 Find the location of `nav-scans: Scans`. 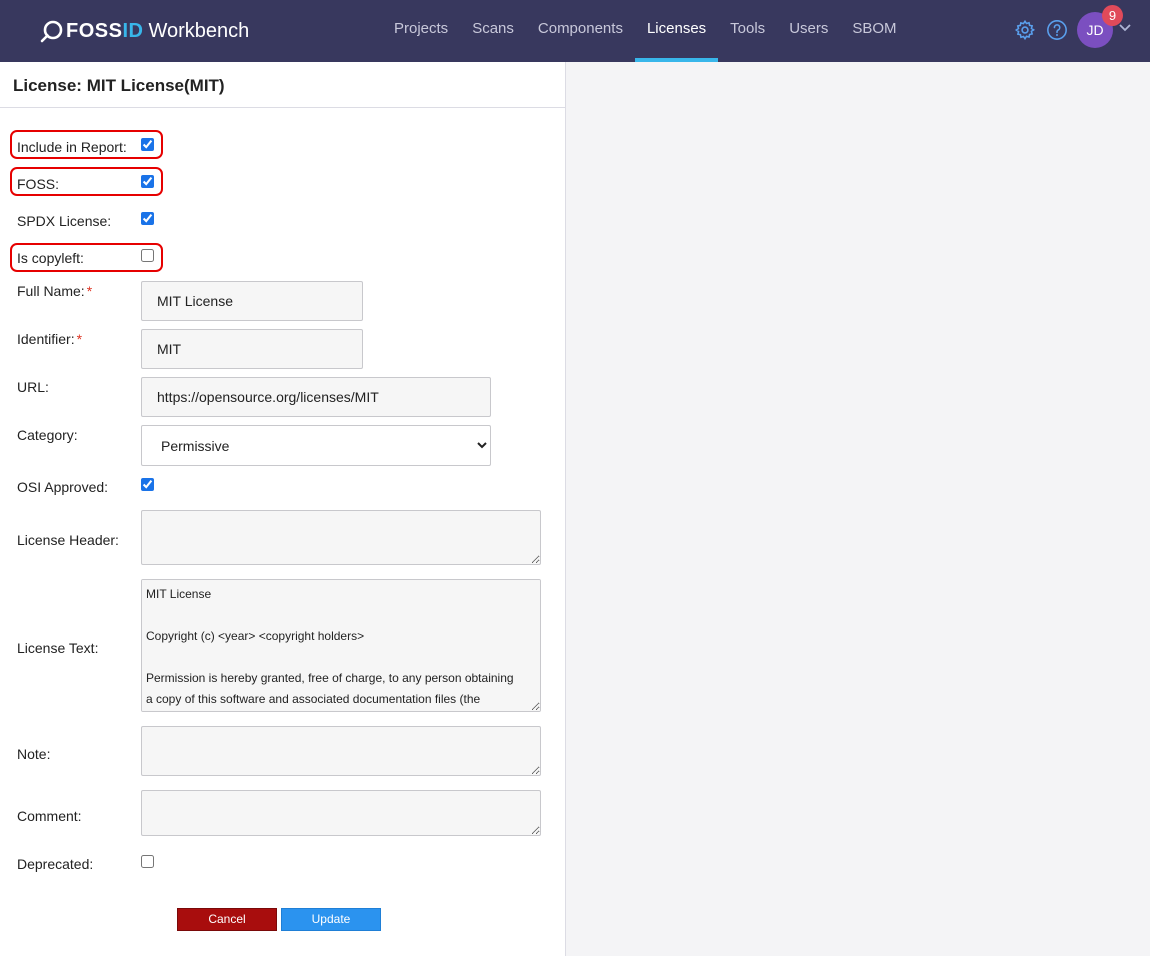

nav-scans: Scans is located at coordinates (493, 31).